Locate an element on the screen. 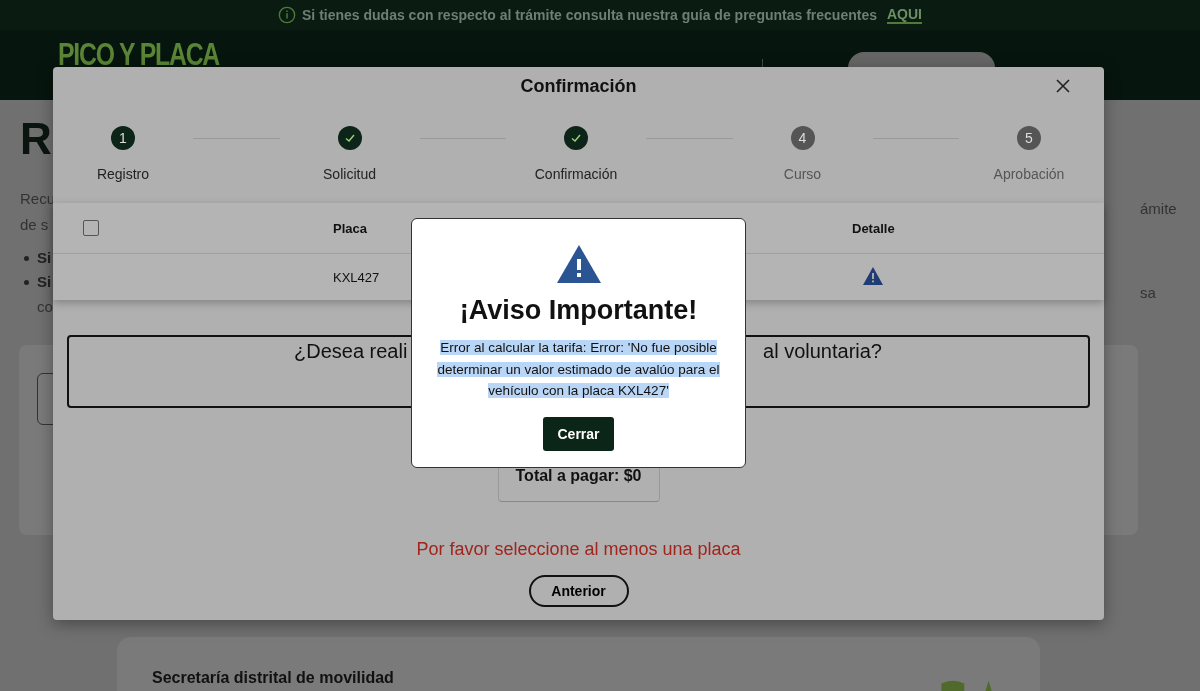 This screenshot has height=691, width=1200. bullet-text: sa is located at coordinates (1148, 293).